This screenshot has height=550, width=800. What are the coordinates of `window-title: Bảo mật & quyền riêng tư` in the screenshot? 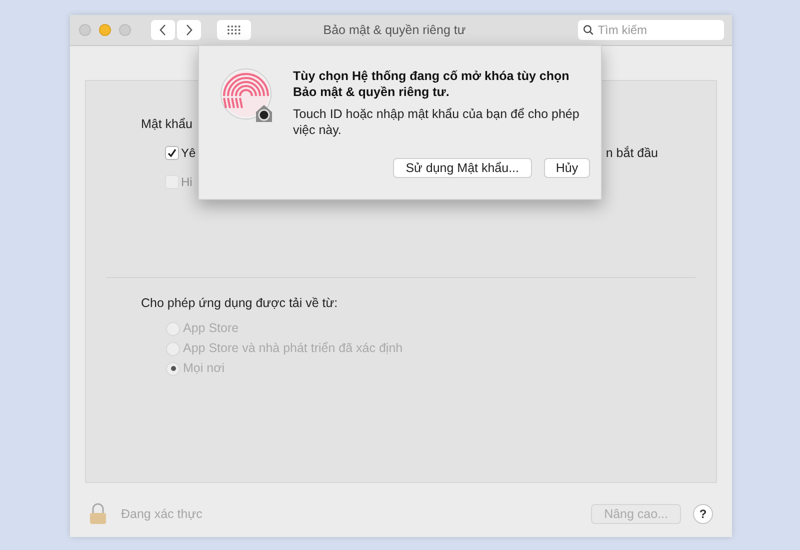 It's located at (394, 30).